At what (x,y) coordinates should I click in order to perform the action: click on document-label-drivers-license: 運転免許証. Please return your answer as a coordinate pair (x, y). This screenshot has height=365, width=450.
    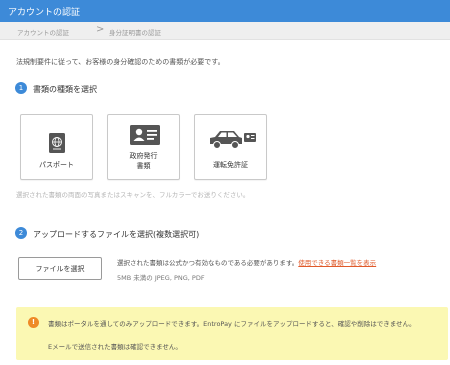
    Looking at the image, I should click on (230, 165).